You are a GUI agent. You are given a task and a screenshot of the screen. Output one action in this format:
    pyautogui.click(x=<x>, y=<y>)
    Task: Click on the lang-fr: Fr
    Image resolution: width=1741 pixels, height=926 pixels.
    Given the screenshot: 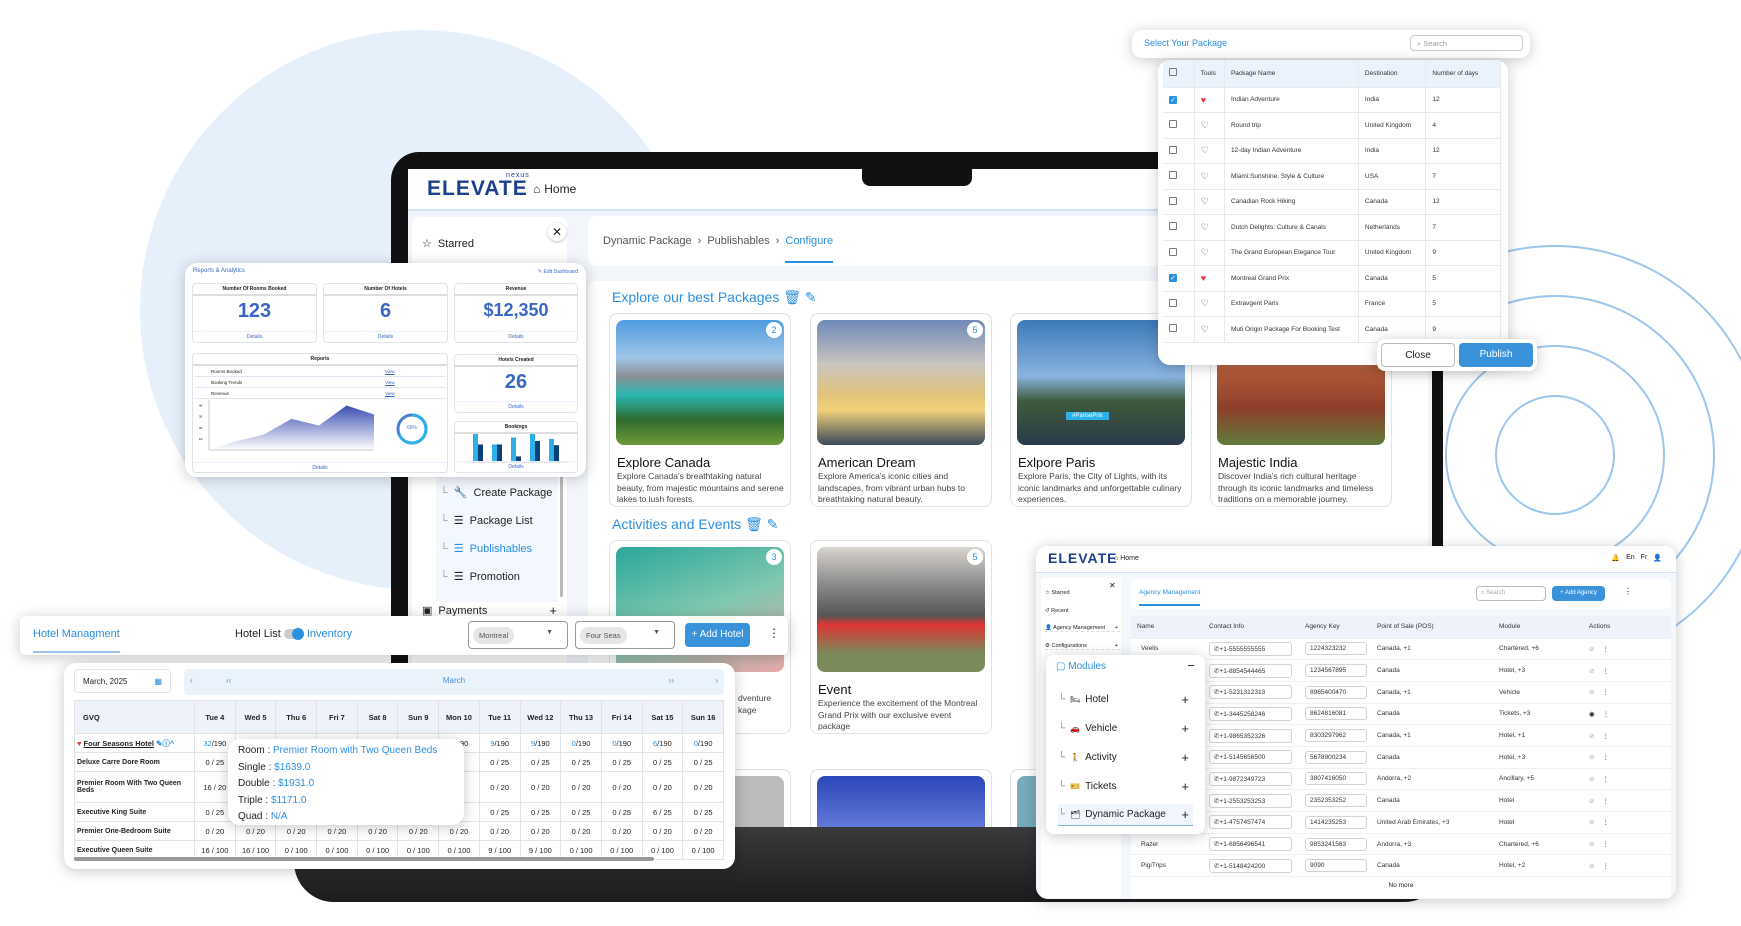 What is the action you would take?
    pyautogui.click(x=1644, y=558)
    